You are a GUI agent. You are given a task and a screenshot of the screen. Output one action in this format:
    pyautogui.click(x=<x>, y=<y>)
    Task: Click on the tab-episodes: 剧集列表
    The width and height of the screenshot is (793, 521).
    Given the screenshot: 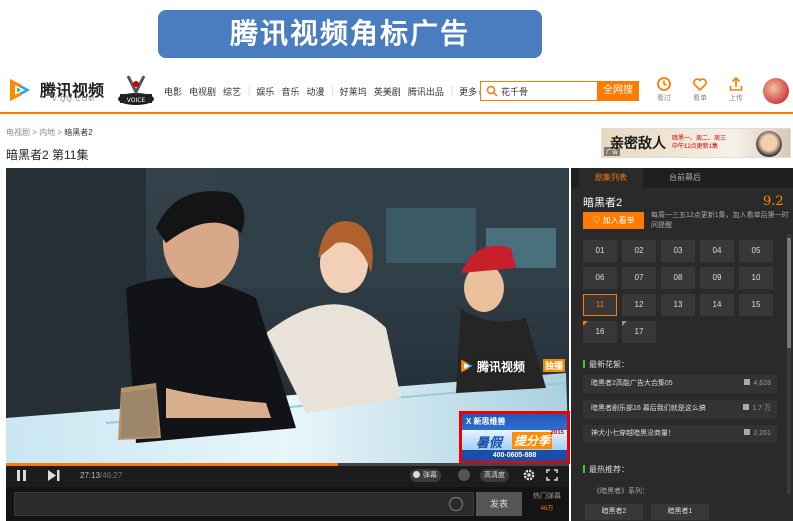 What is the action you would take?
    pyautogui.click(x=611, y=178)
    